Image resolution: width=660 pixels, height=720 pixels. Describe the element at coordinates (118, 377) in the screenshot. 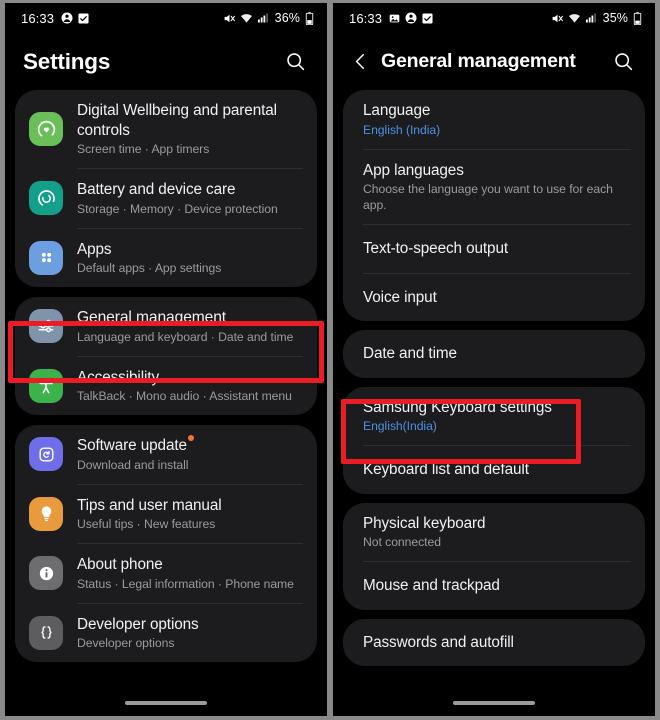

I see `list-item-title: Accessibility` at that location.